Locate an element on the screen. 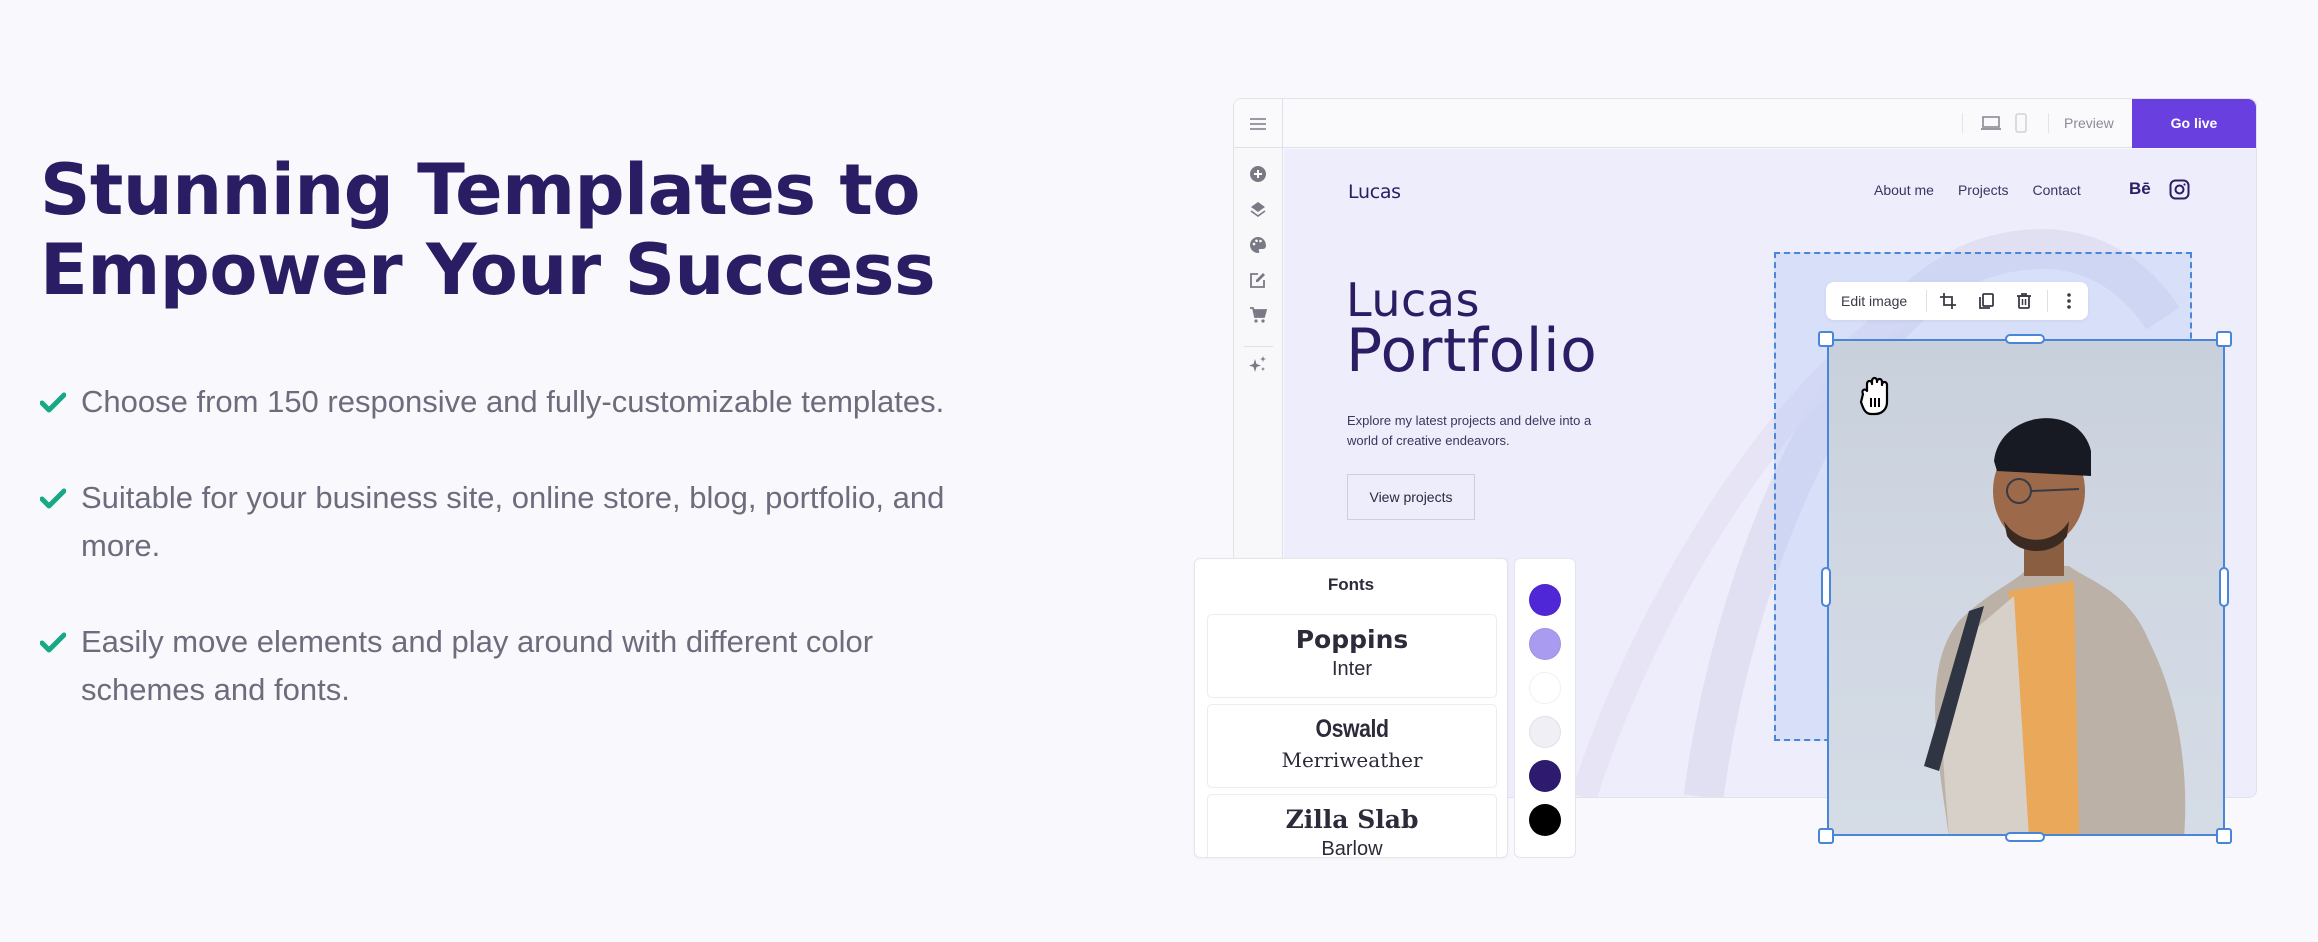 The image size is (2318, 942). cart-icon is located at coordinates (1258, 315).